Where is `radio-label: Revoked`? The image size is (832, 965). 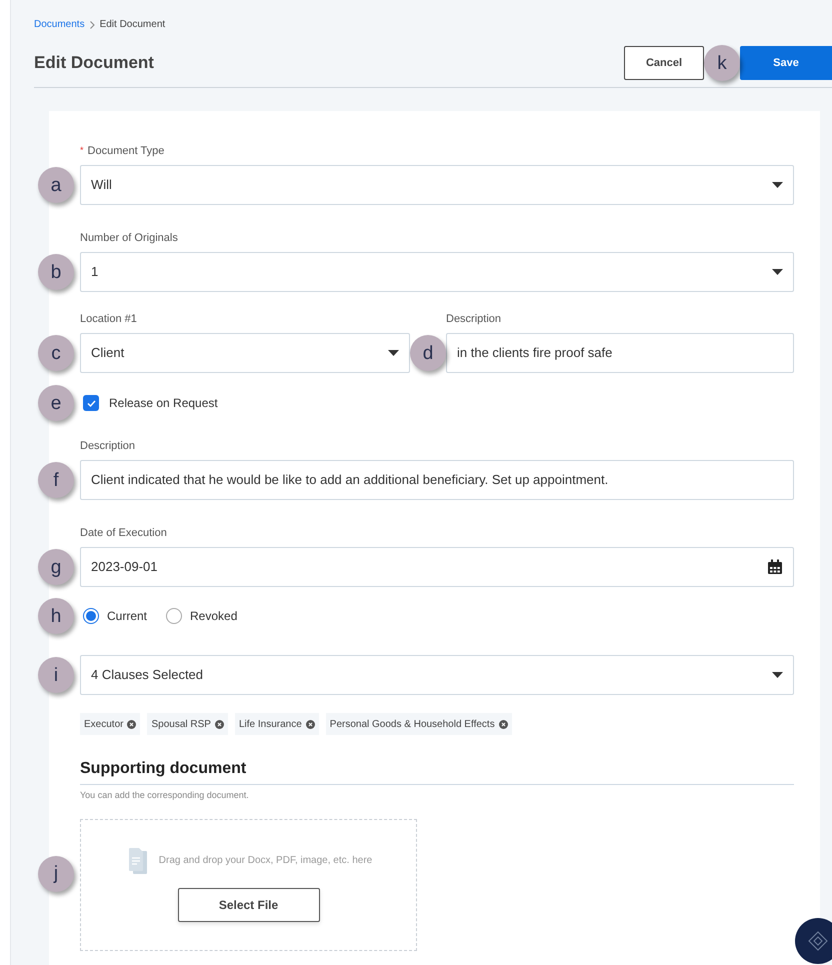 radio-label: Revoked is located at coordinates (214, 616).